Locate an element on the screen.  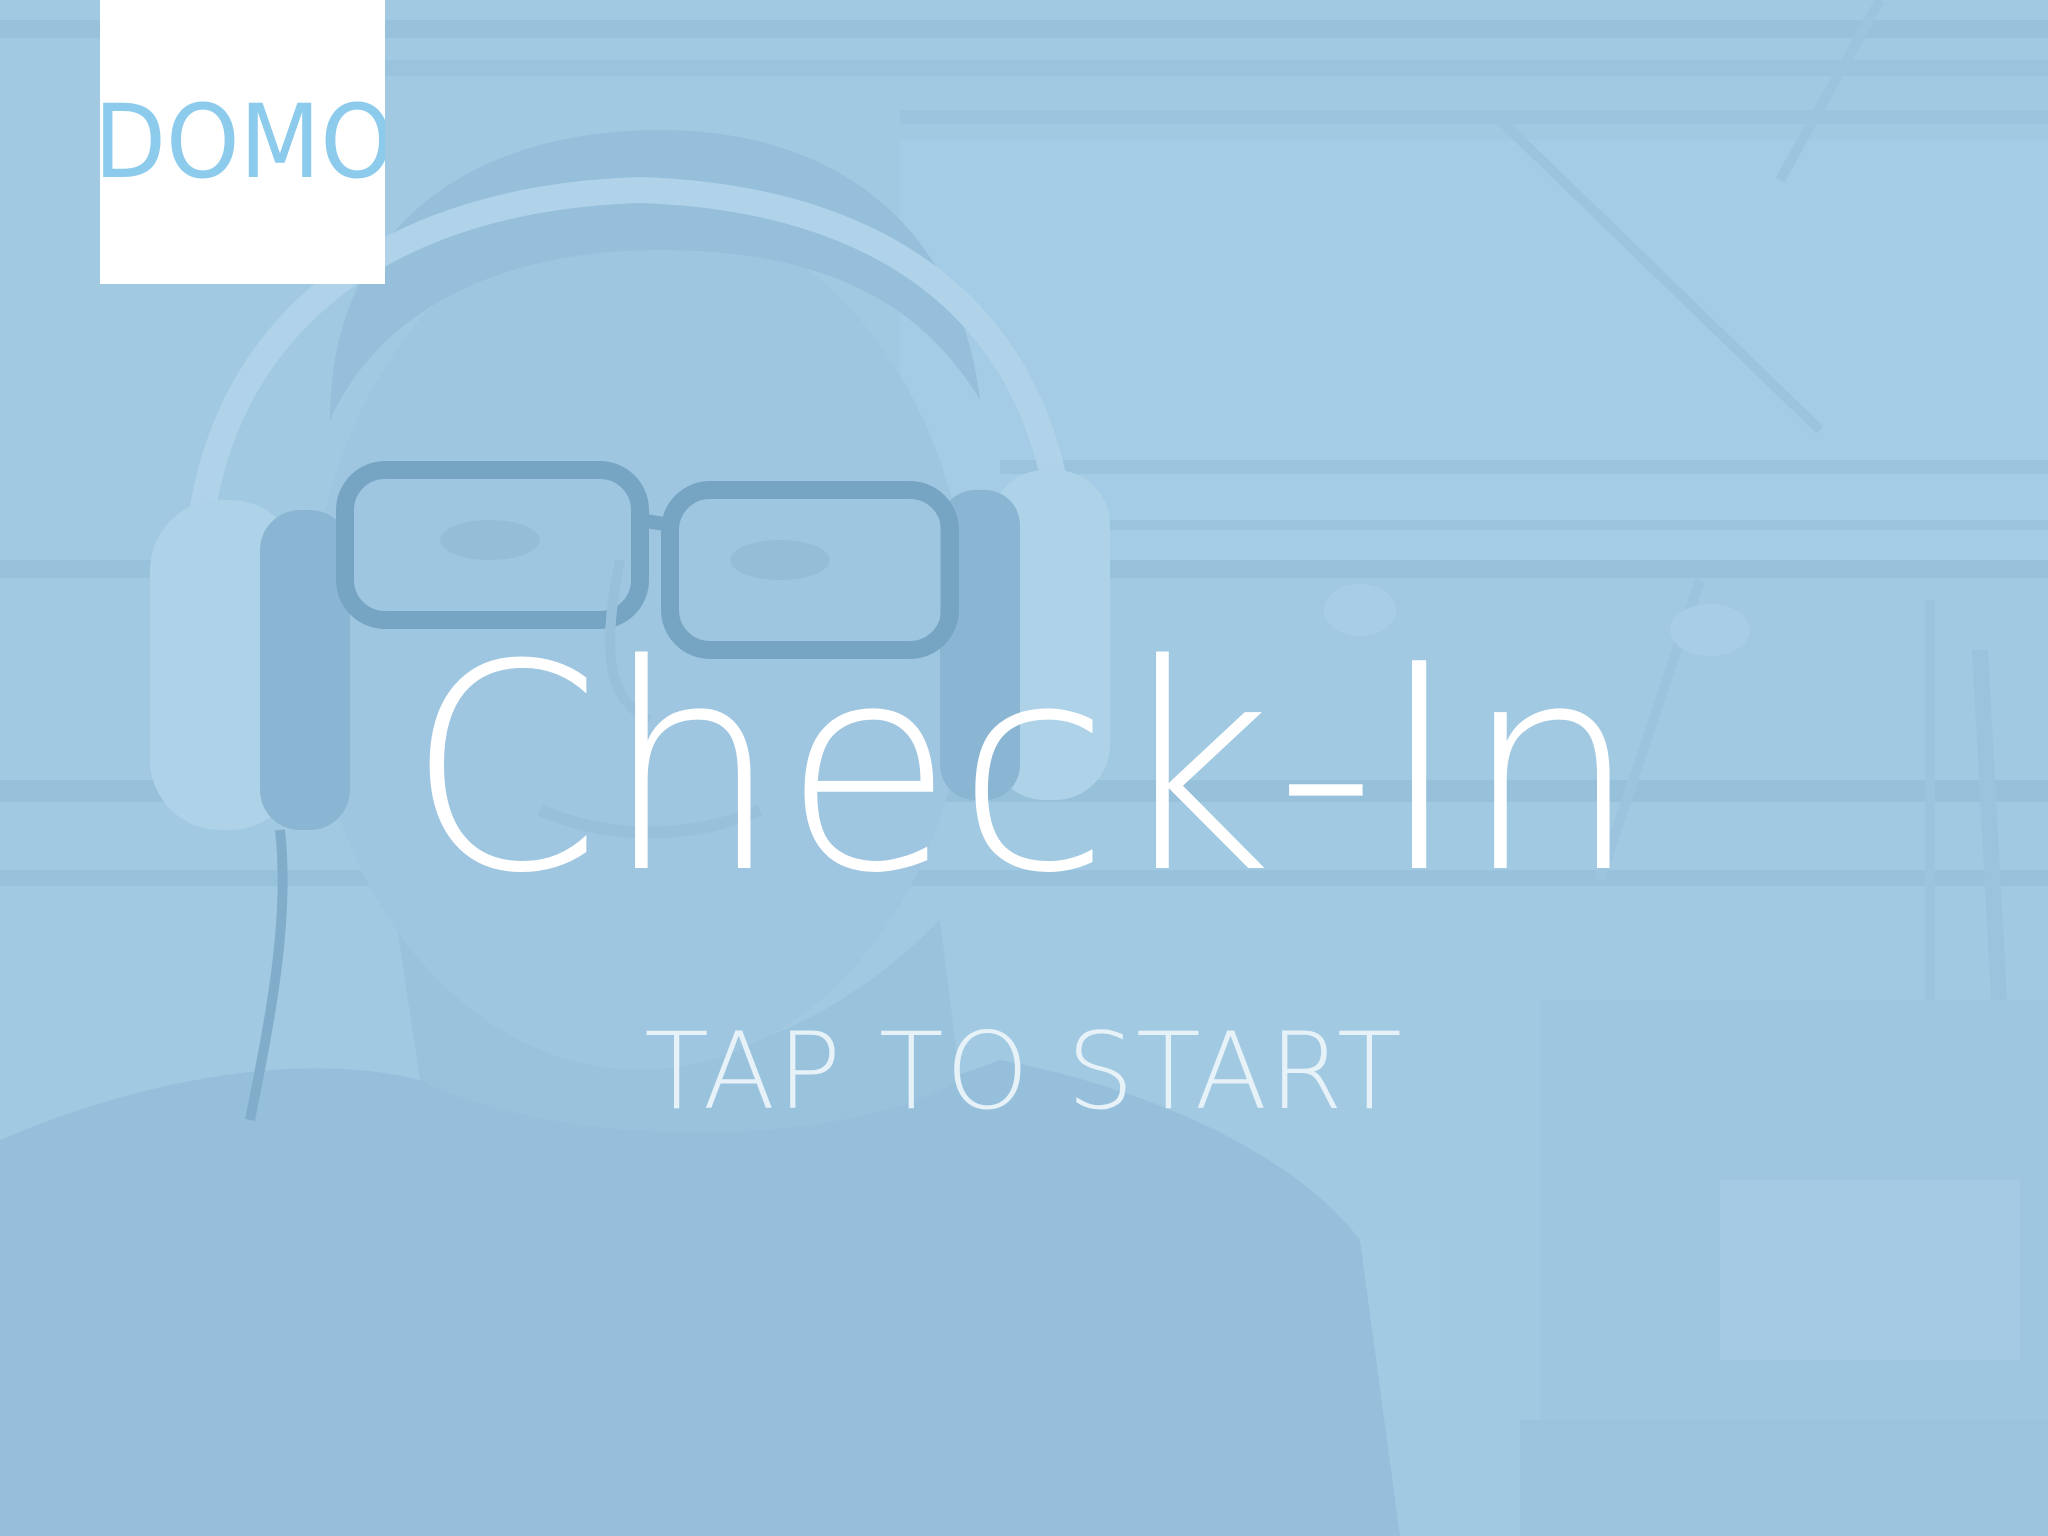
tap-to-start-label: TAP TO START is located at coordinates (1024, 1072).